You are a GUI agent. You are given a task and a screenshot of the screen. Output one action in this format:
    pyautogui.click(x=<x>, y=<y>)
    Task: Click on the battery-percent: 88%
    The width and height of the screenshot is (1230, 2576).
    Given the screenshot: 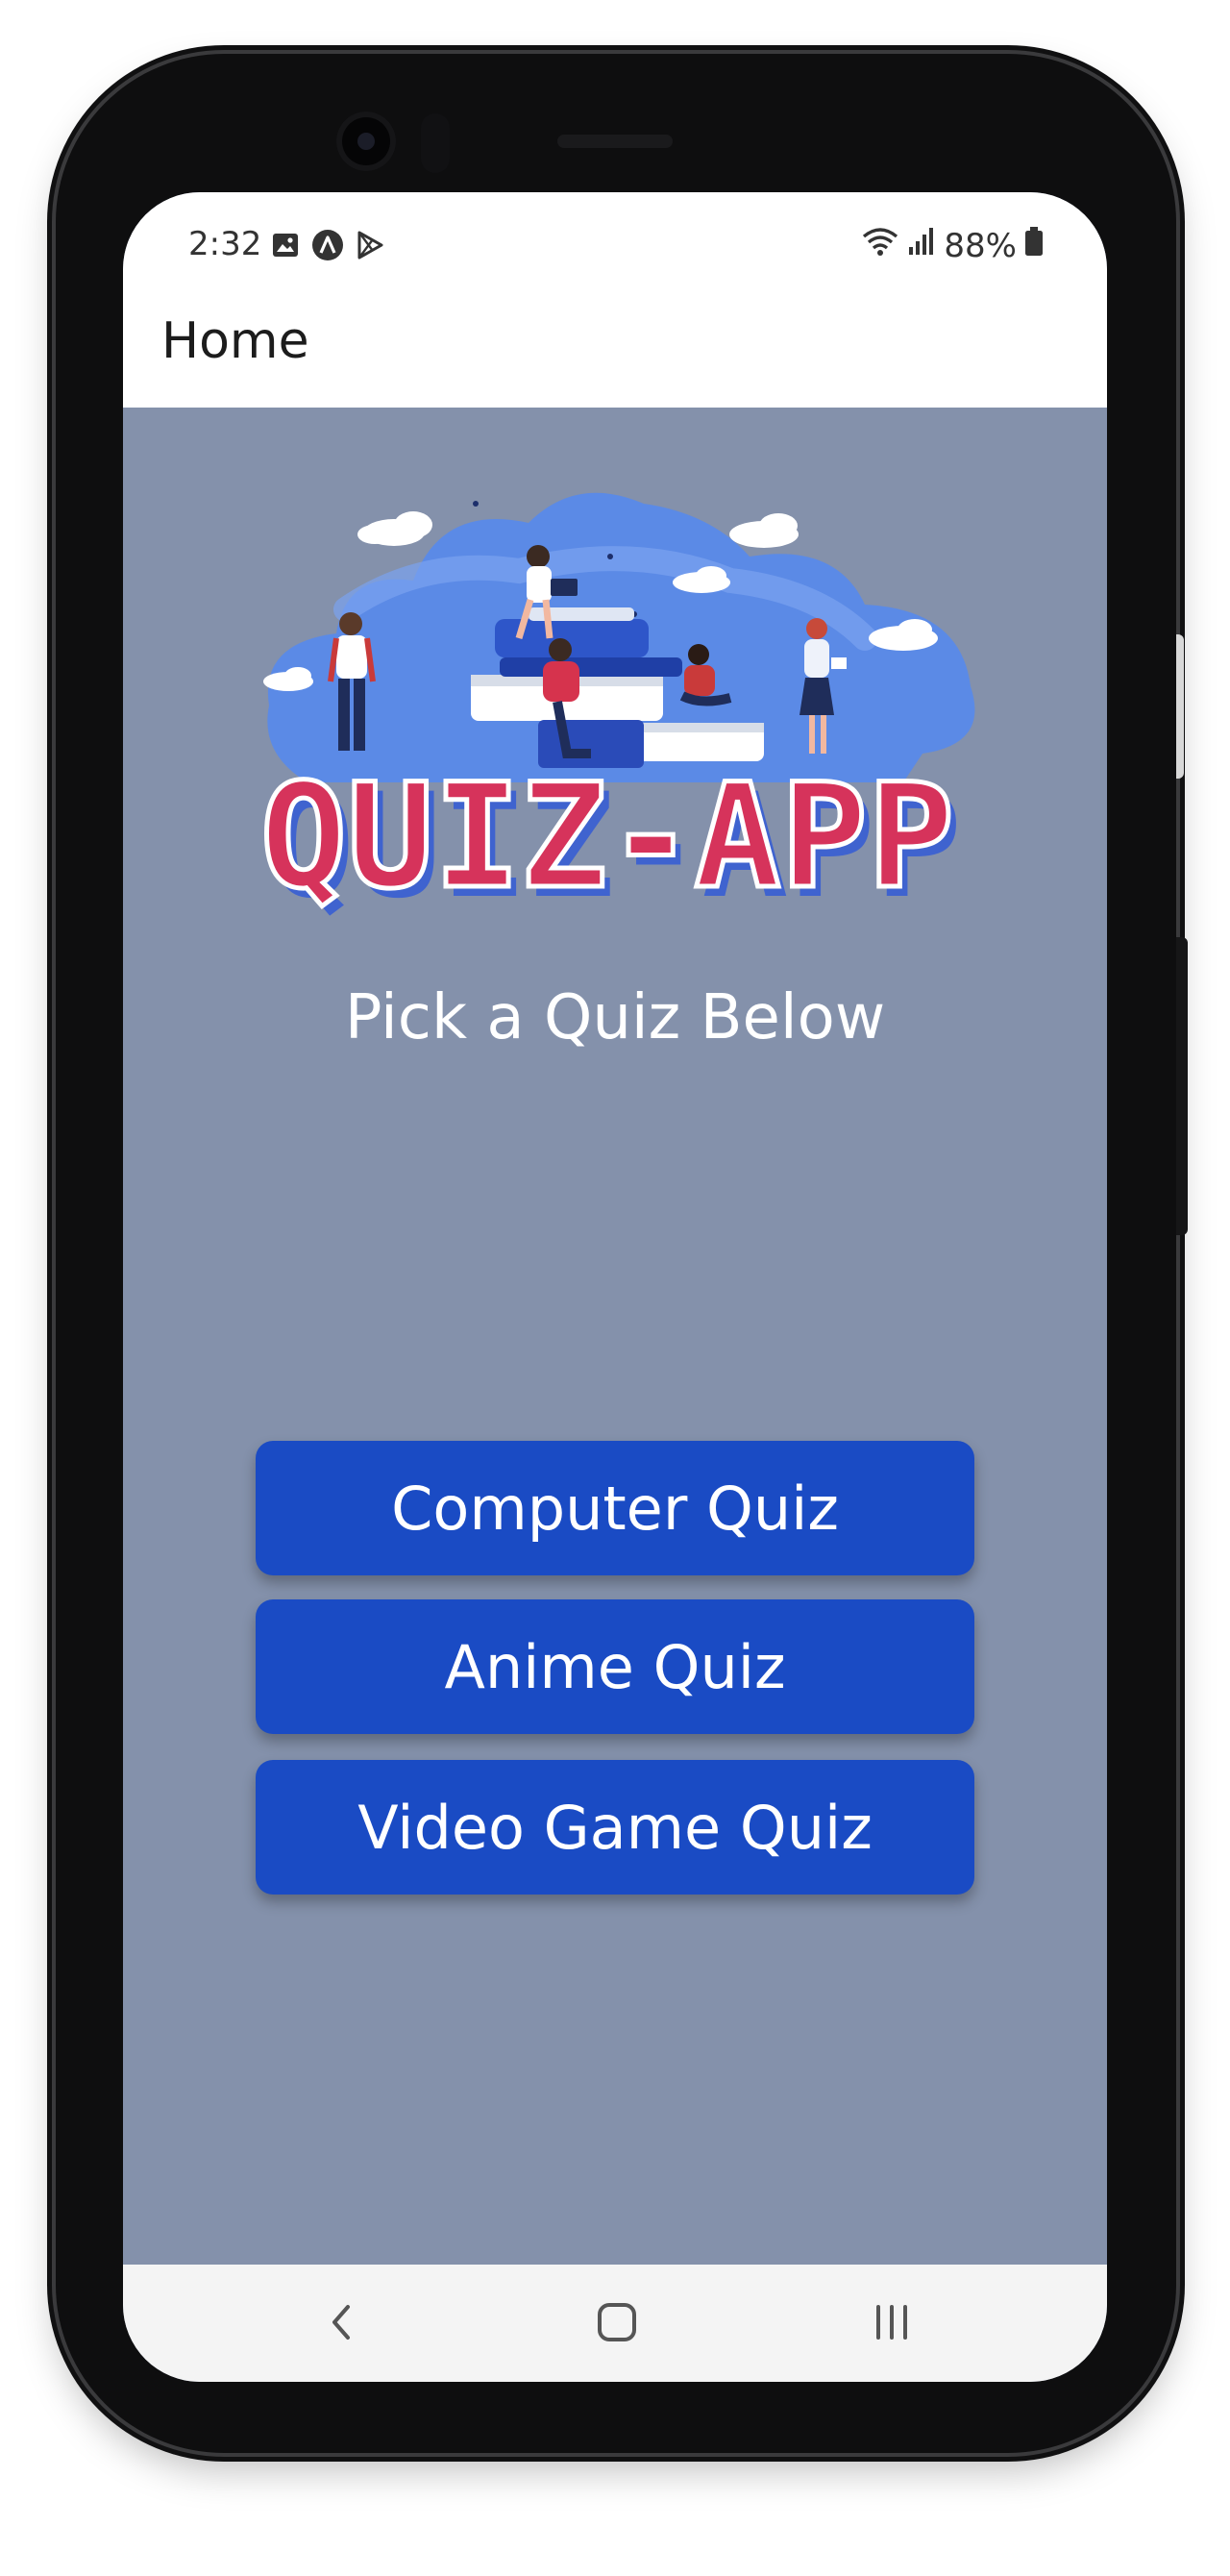 What is the action you would take?
    pyautogui.click(x=981, y=246)
    